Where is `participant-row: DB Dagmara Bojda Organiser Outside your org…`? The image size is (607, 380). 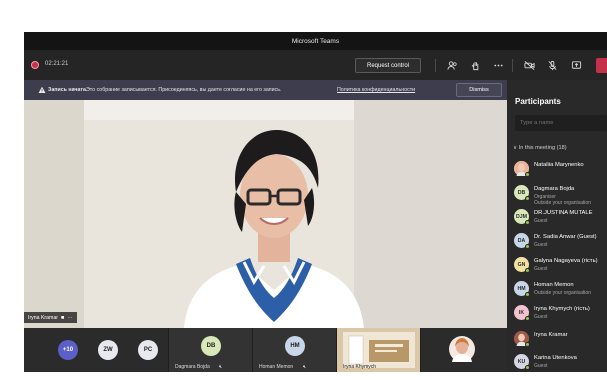 participant-row: DB Dagmara Bojda Organiser Outside your org… is located at coordinates (557, 194).